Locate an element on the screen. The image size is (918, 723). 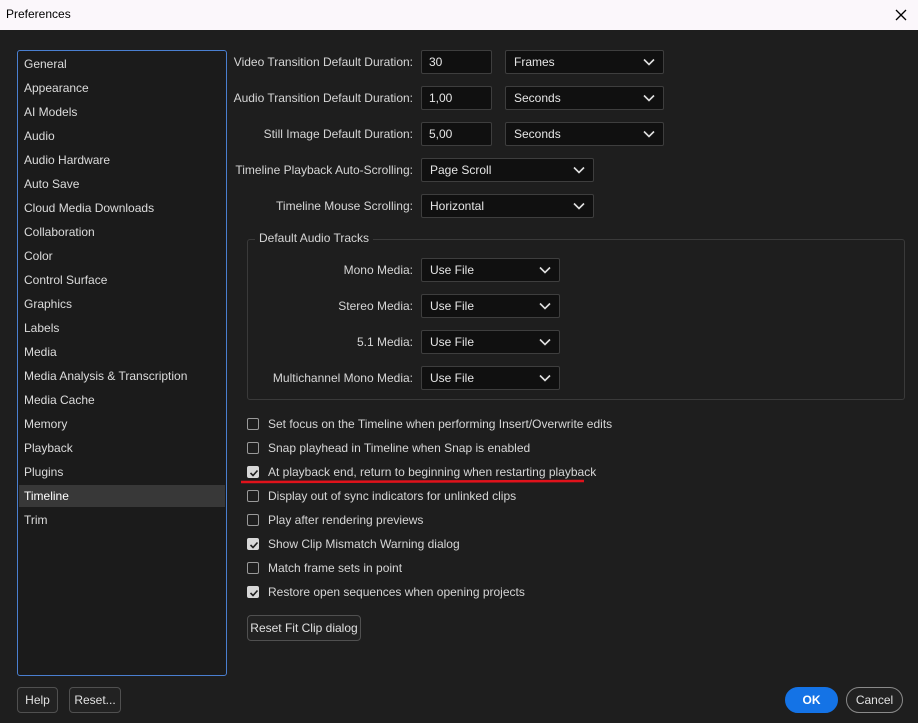
five-one-media-select: Use File is located at coordinates (490, 342).